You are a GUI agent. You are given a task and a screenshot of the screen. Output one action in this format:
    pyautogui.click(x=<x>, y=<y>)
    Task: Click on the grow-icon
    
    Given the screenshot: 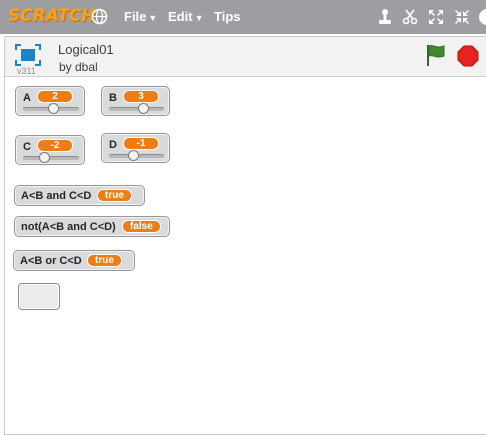 What is the action you would take?
    pyautogui.click(x=436, y=17)
    